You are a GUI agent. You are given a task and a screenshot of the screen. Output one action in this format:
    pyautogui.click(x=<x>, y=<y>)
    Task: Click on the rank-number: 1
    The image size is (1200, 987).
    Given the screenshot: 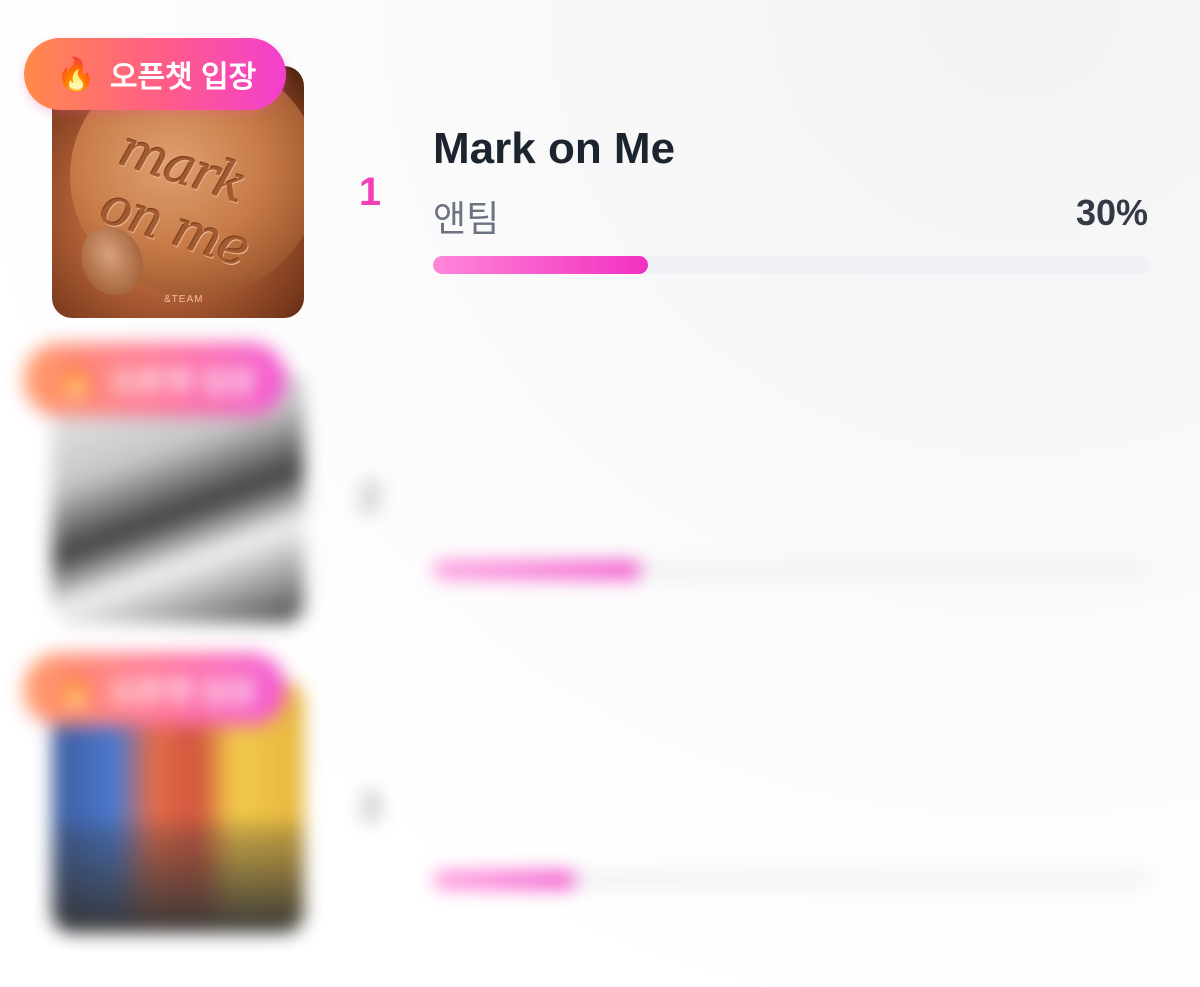 What is the action you would take?
    pyautogui.click(x=370, y=192)
    